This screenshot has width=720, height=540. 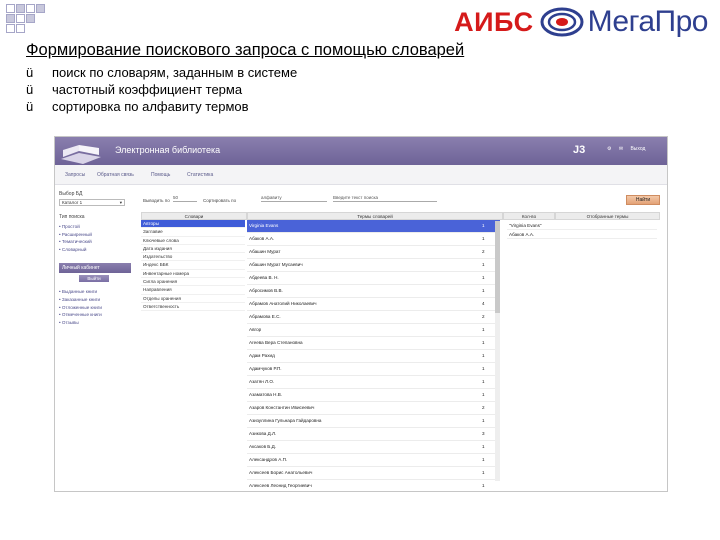 I want to click on cabinet-item: • Заказанные книги, so click(x=95, y=300).